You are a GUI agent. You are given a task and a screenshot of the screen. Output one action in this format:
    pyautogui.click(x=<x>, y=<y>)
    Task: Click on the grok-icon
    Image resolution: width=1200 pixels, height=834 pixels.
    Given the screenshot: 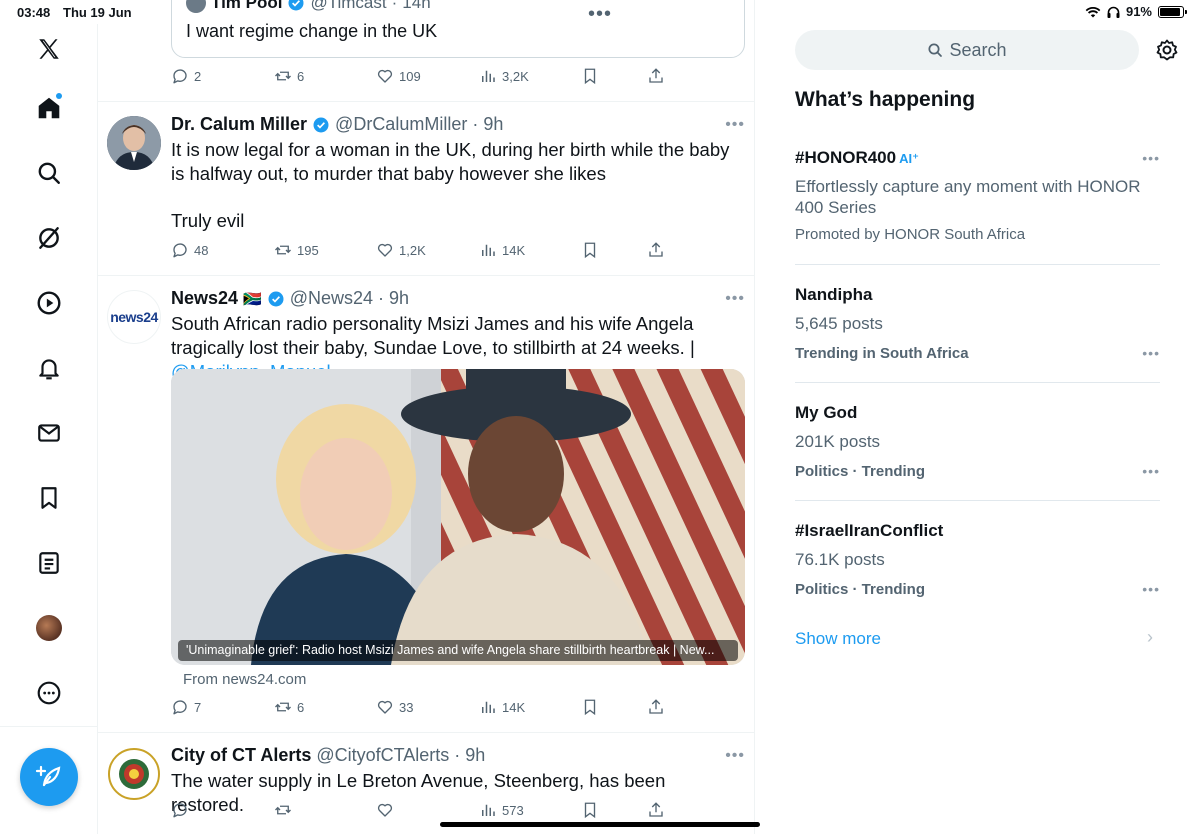 What is the action you would take?
    pyautogui.click(x=49, y=238)
    